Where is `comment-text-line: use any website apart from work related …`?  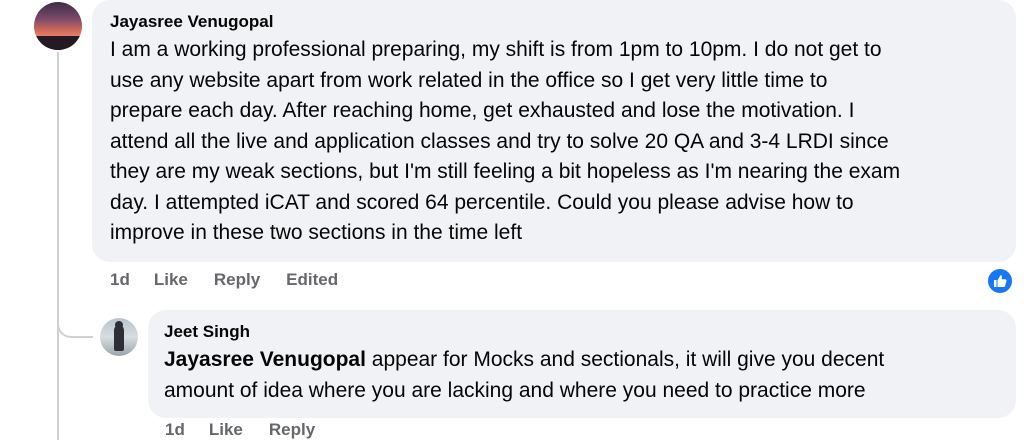 comment-text-line: use any website apart from work related … is located at coordinates (469, 80).